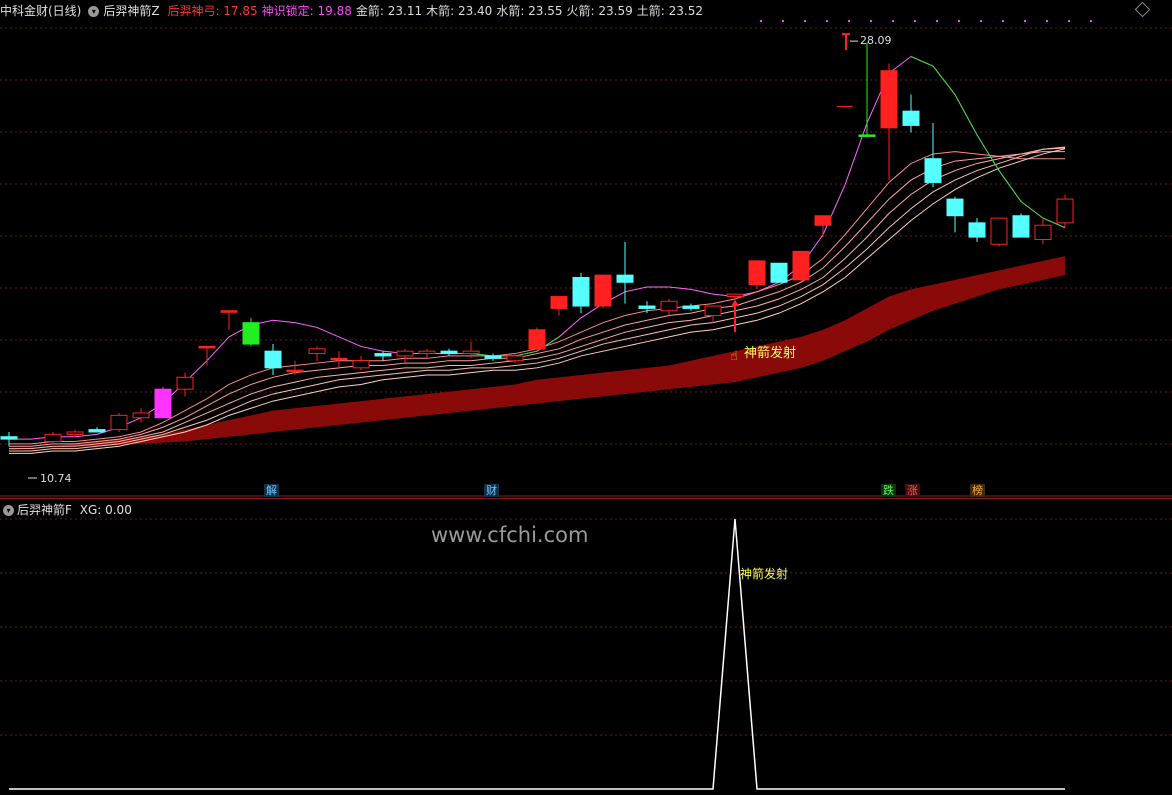  What do you see at coordinates (40, 11) in the screenshot?
I see `stock-title: 中科金财(日线)` at bounding box center [40, 11].